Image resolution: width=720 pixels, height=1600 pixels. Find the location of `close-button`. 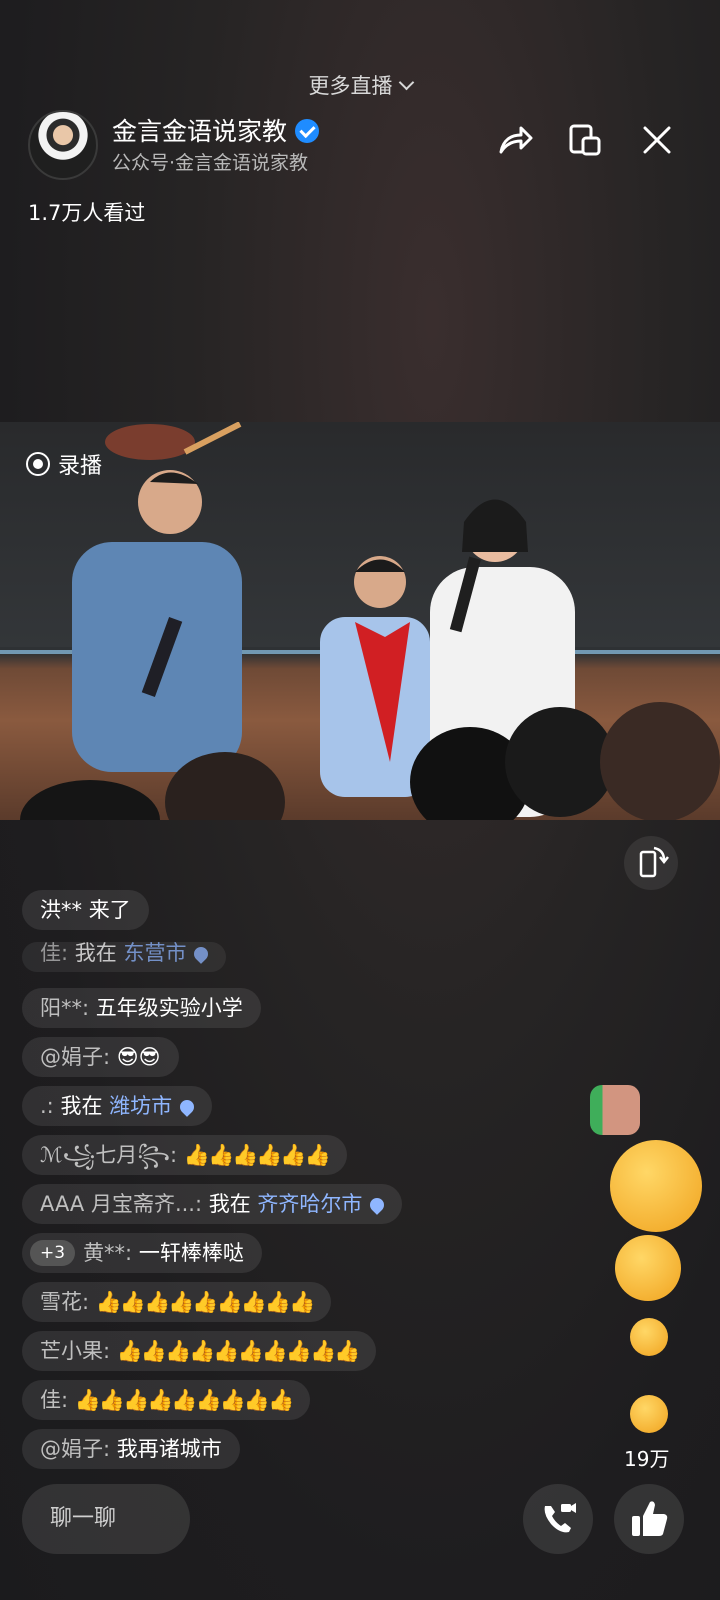

close-button is located at coordinates (657, 140).